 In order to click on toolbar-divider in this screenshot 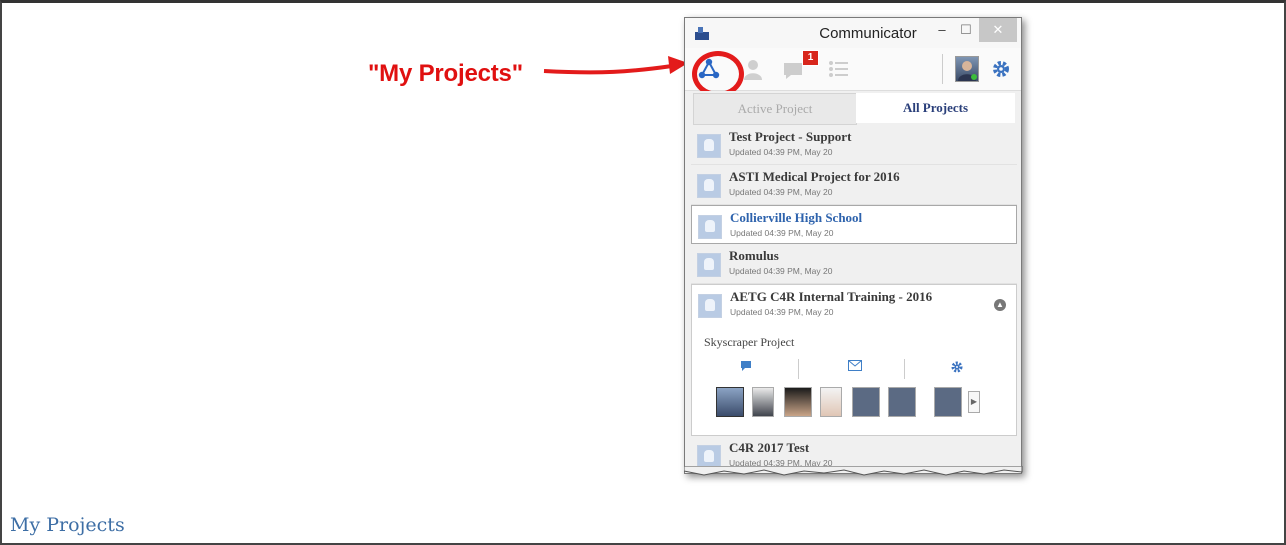, I will do `click(942, 69)`.